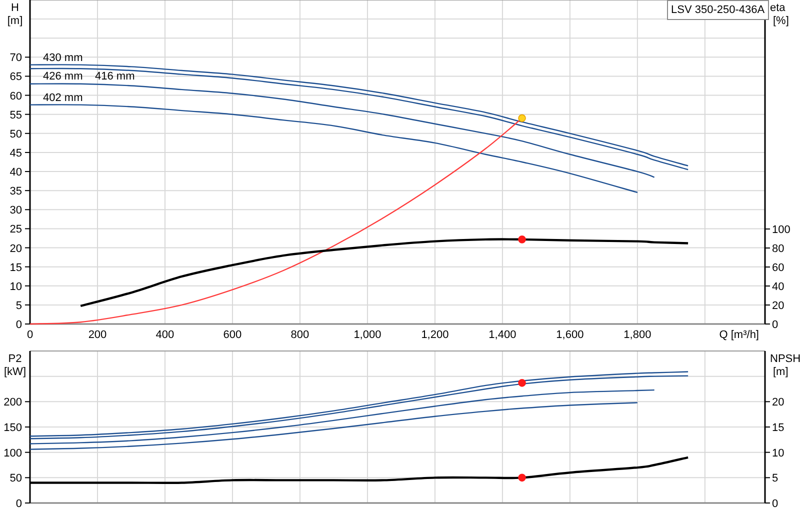  What do you see at coordinates (63, 76) in the screenshot?
I see `curve-label: 426 mm` at bounding box center [63, 76].